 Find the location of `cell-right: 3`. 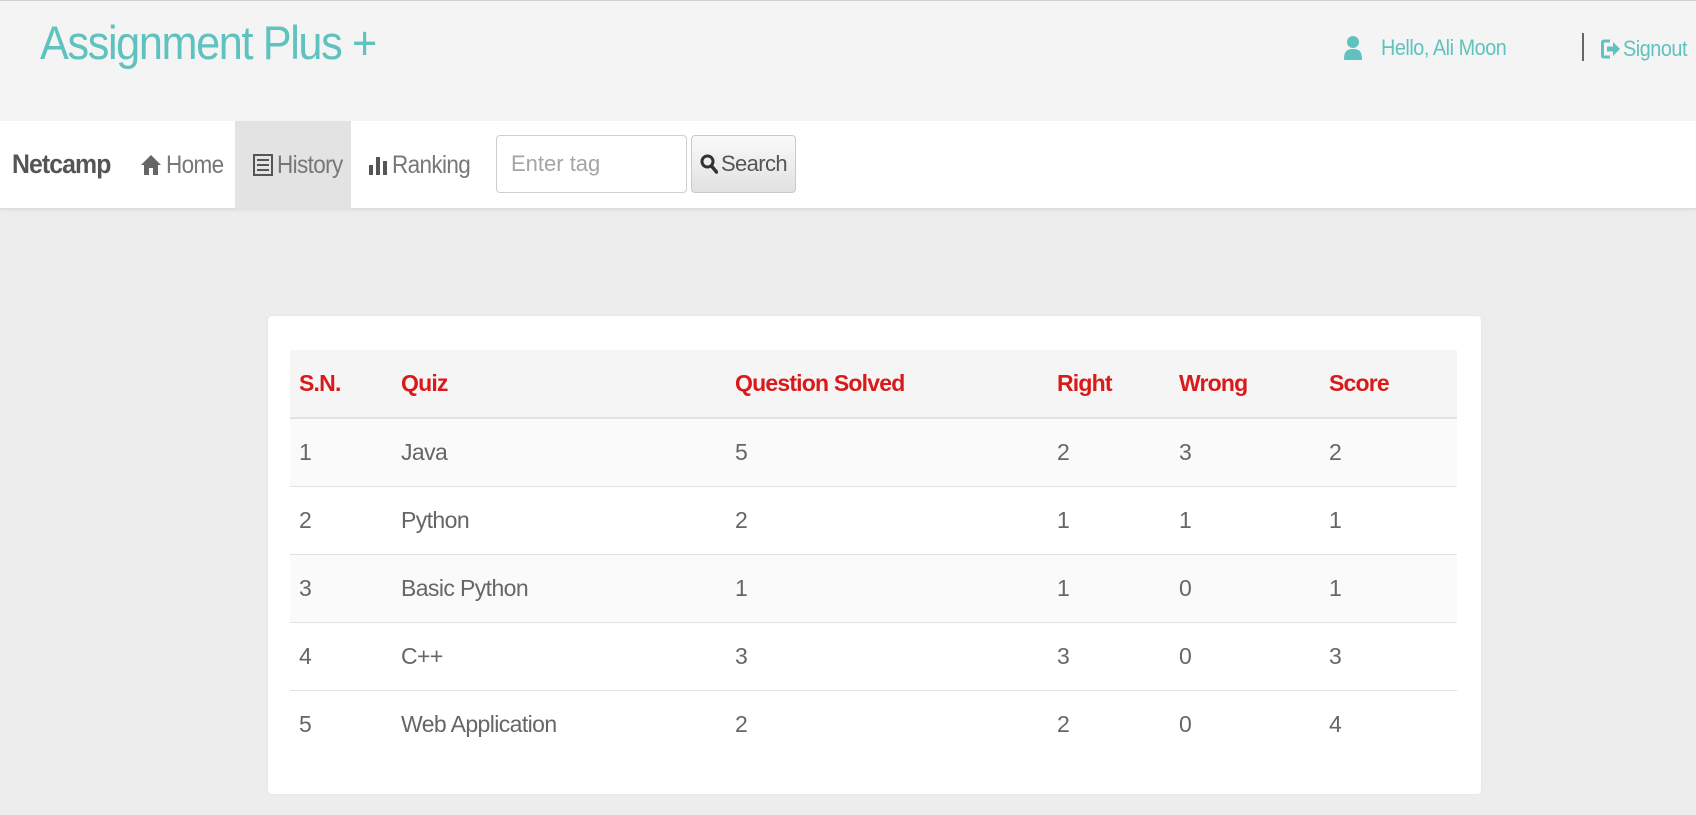

cell-right: 3 is located at coordinates (1109, 656).